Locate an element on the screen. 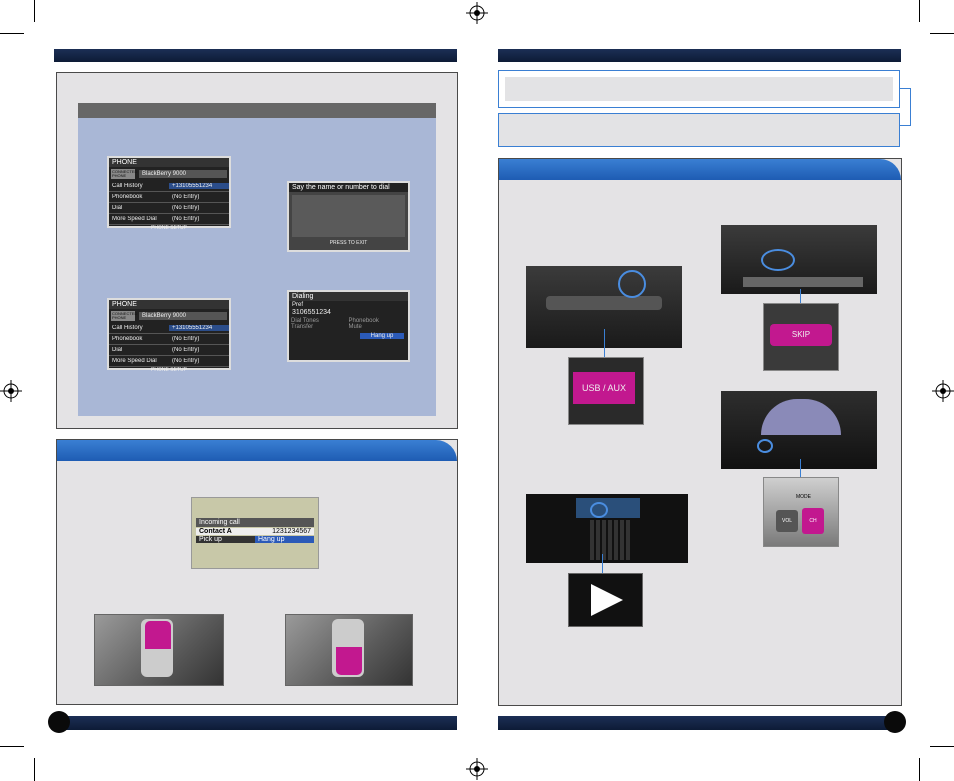 This screenshot has height=781, width=954. dialing-number: 3106551234 is located at coordinates (311, 312).